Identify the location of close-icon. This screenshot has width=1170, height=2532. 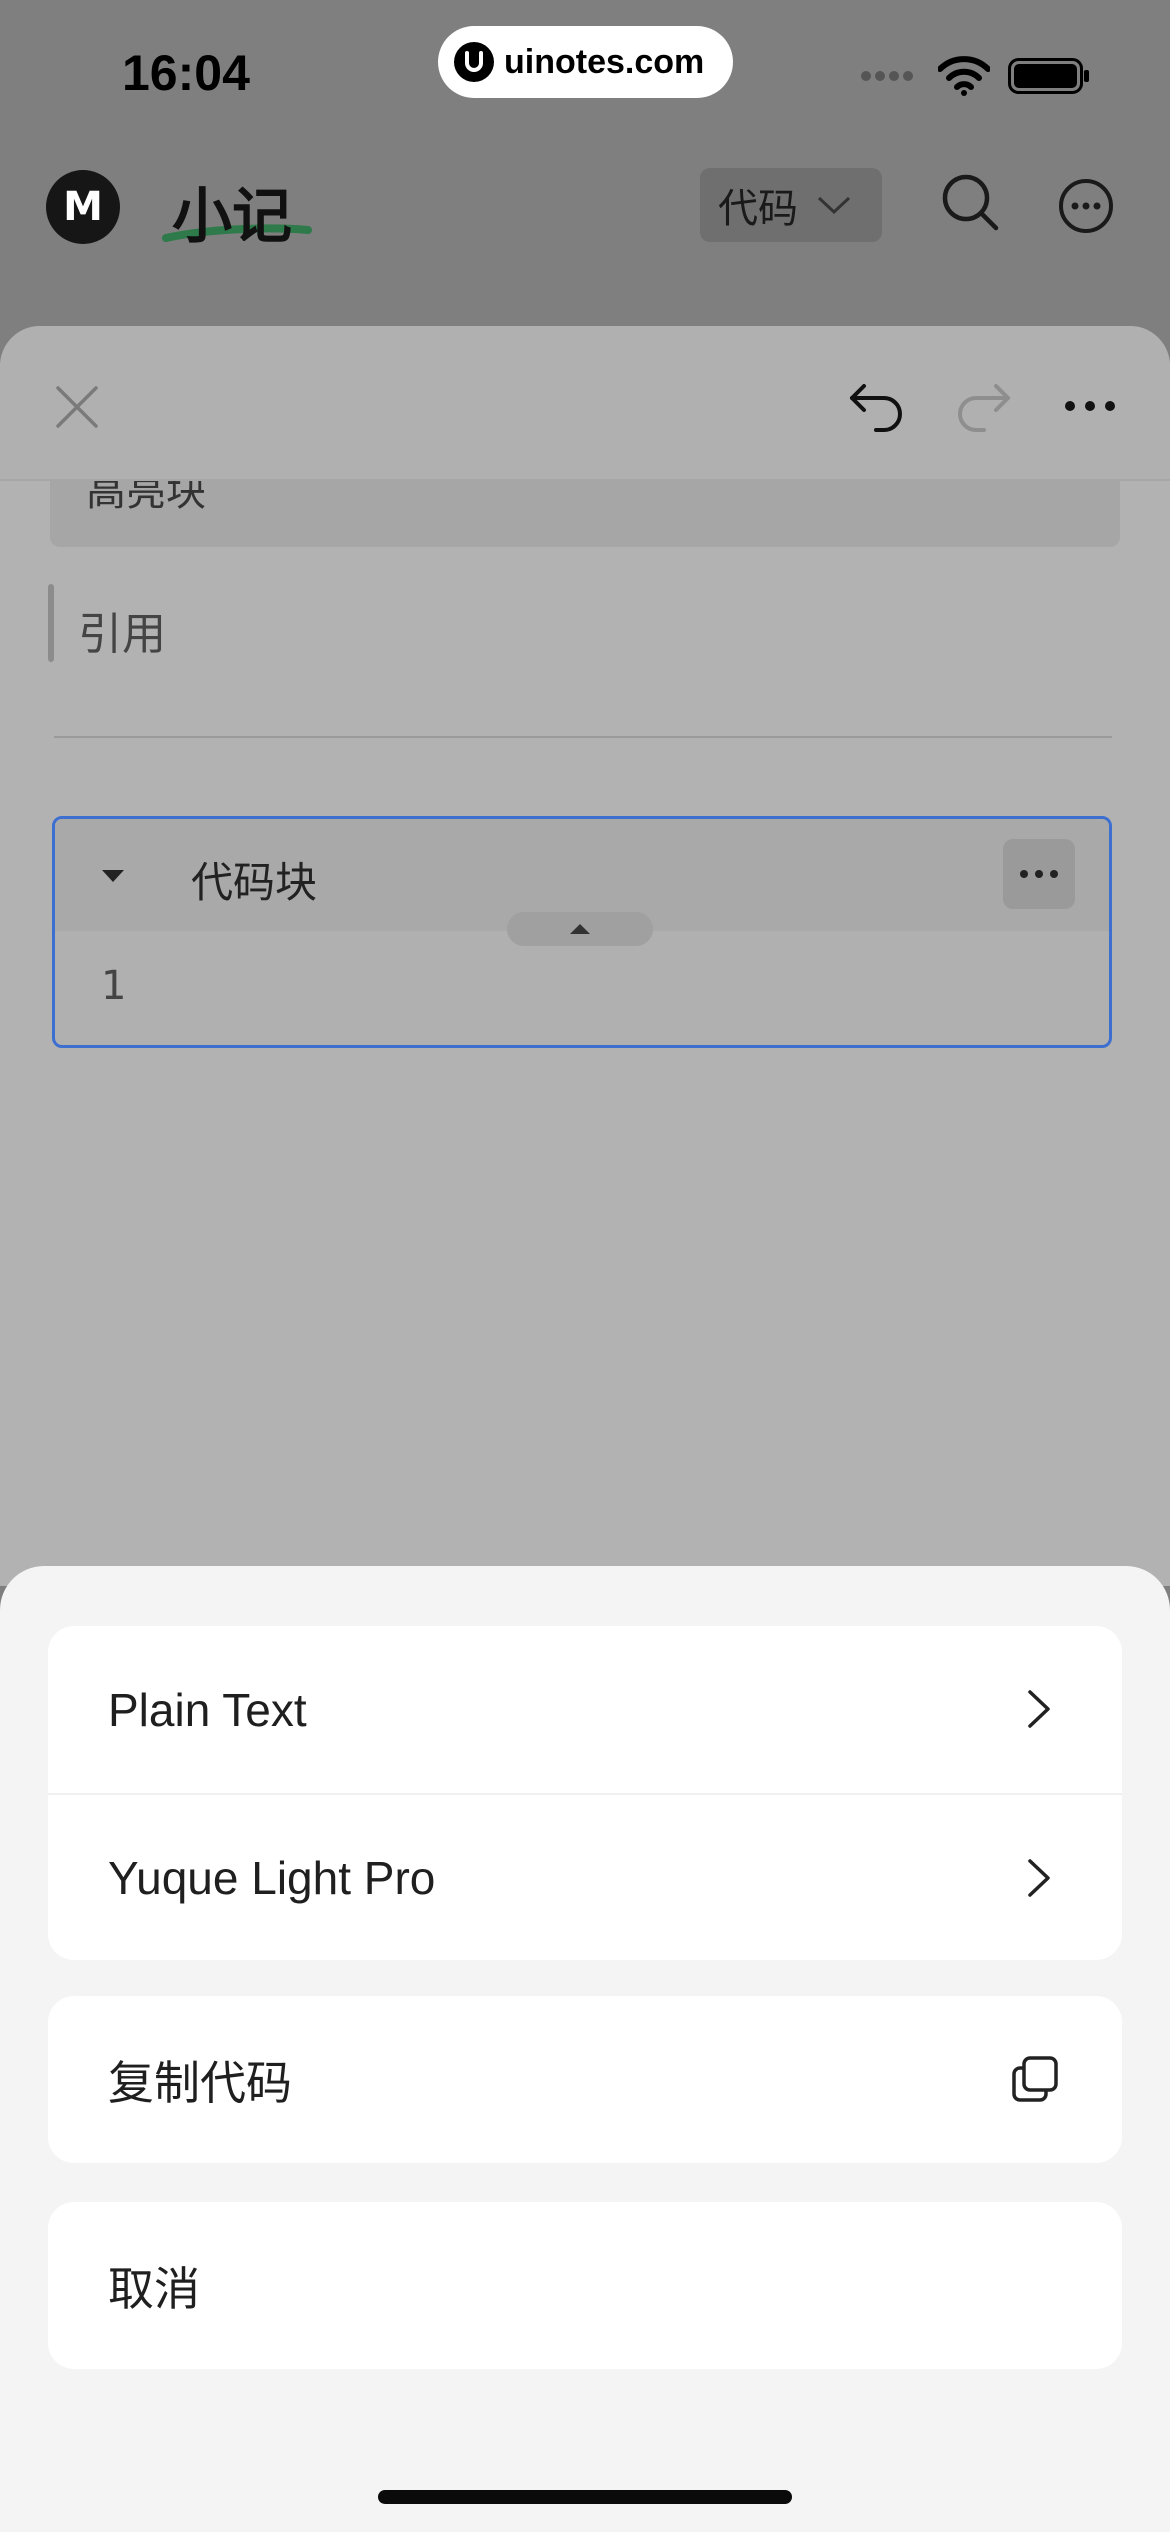
(77, 407).